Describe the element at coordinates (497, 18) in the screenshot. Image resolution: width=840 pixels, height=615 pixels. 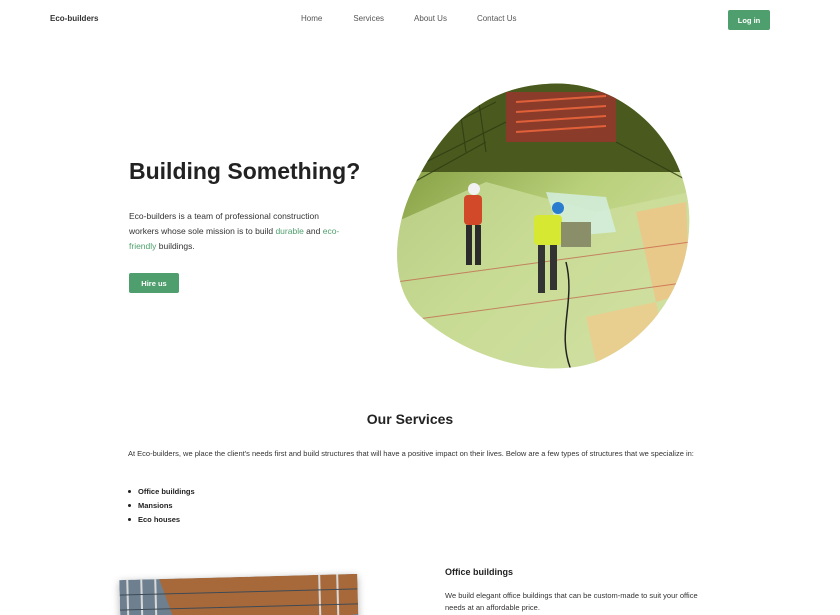
I see `nav-link-contact-us: Contact Us` at that location.